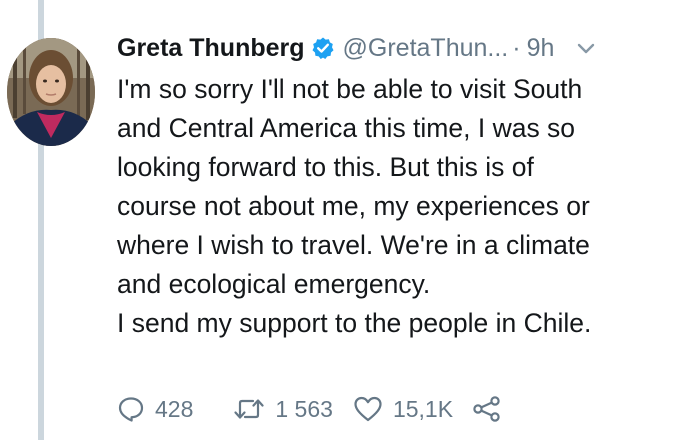 The height and width of the screenshot is (440, 680). I want to click on avatar-photo, so click(51, 92).